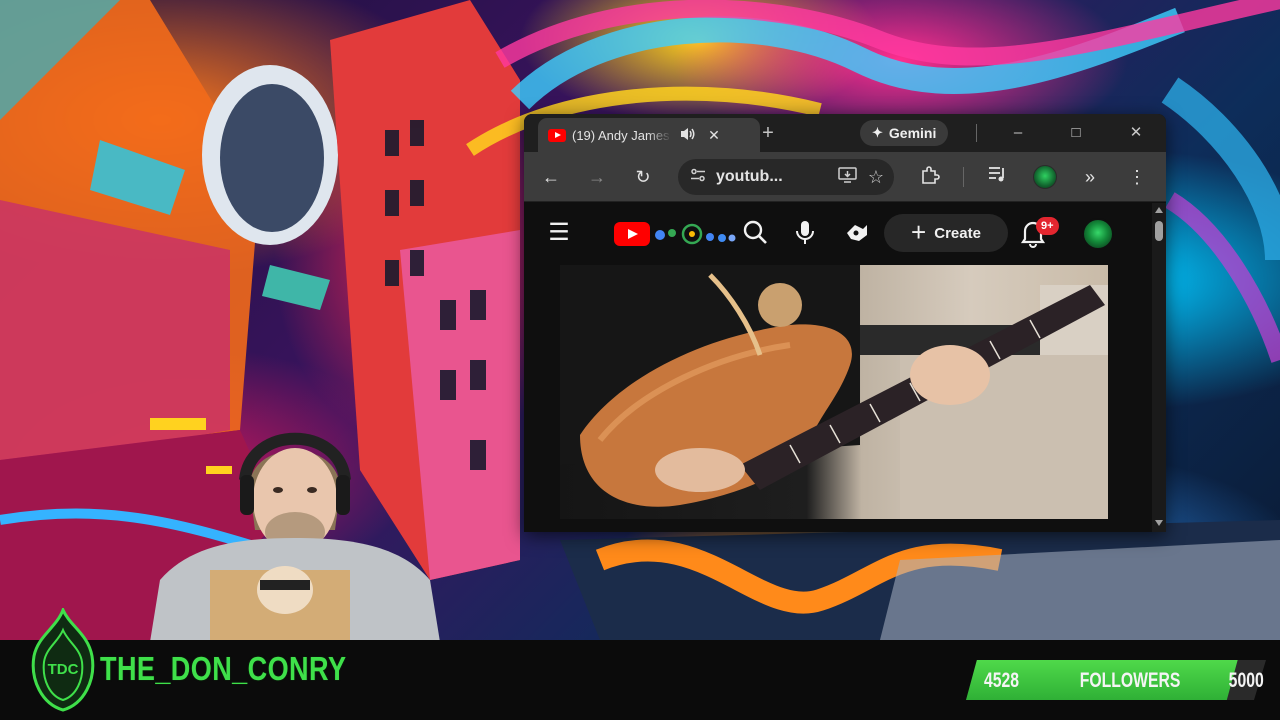 Image resolution: width=1280 pixels, height=720 pixels. Describe the element at coordinates (768, 133) in the screenshot. I see `new-tab-button: +` at that location.